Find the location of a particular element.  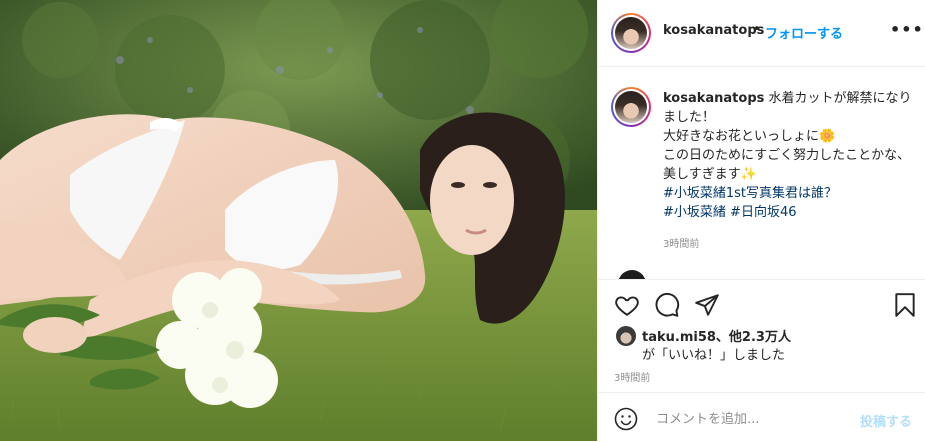

likes-suffix: が「いいね！」しました is located at coordinates (714, 355).